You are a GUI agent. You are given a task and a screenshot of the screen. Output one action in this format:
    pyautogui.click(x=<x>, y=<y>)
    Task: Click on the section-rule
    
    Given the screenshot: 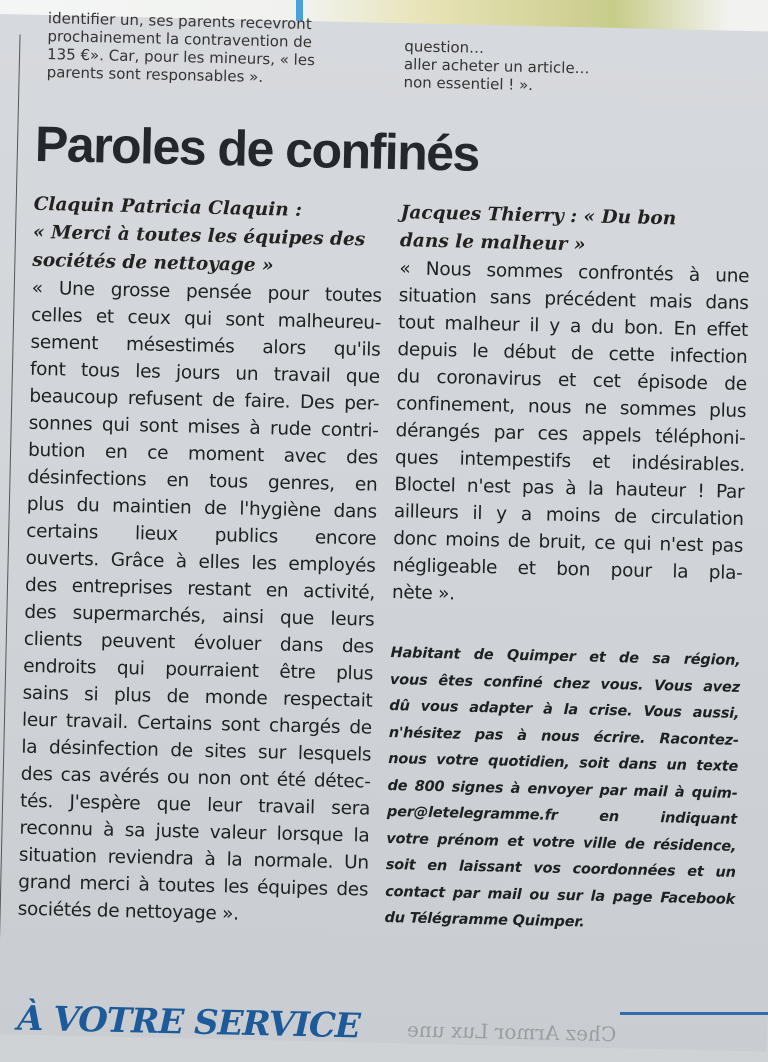 What is the action you would take?
    pyautogui.click(x=694, y=1013)
    